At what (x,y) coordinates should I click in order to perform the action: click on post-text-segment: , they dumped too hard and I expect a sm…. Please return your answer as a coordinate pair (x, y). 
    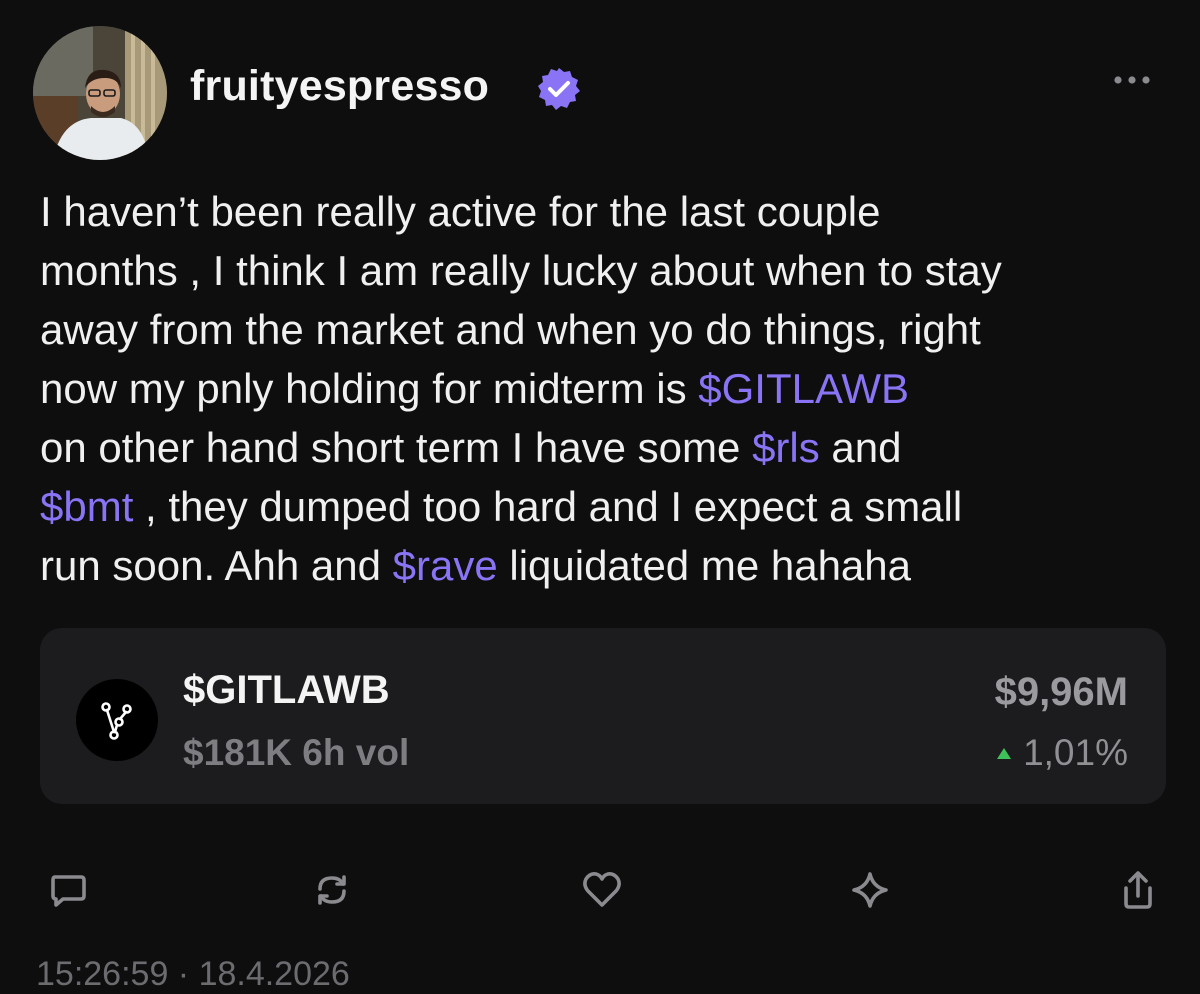
    Looking at the image, I should click on (548, 506).